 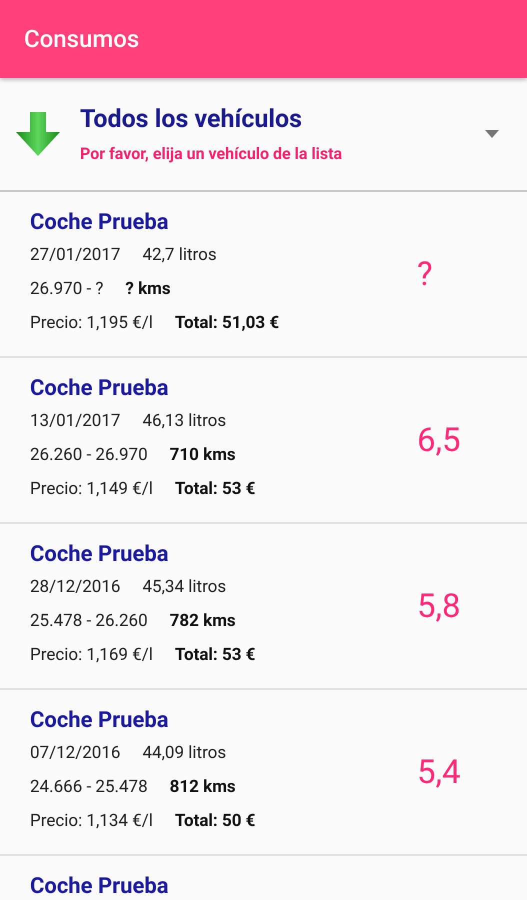 I want to click on consumption-value: 5,8, so click(x=439, y=606).